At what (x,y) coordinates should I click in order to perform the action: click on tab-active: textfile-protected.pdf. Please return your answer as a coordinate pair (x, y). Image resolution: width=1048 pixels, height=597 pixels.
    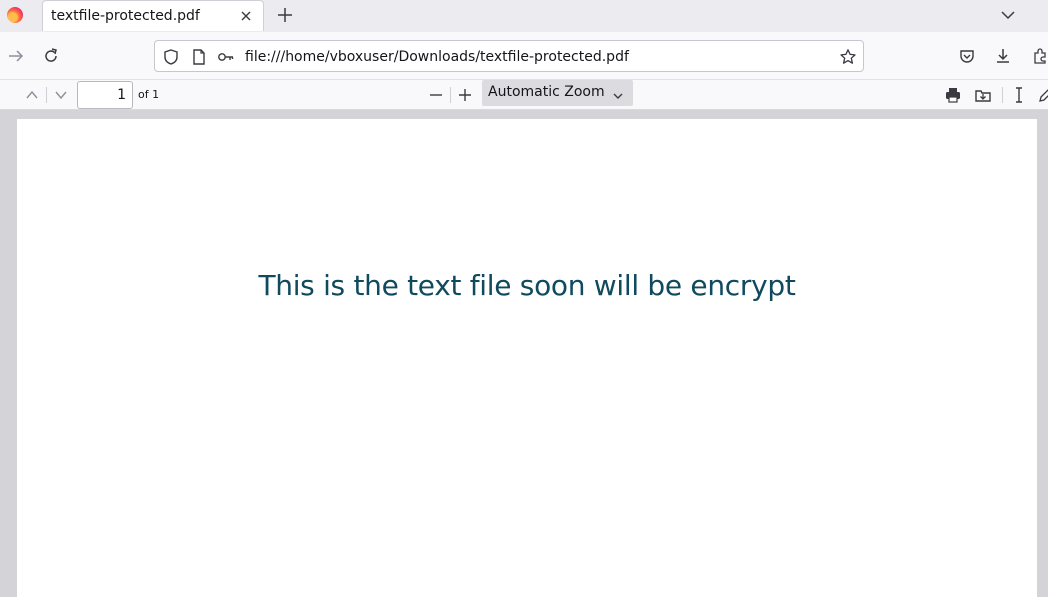
    Looking at the image, I should click on (153, 15).